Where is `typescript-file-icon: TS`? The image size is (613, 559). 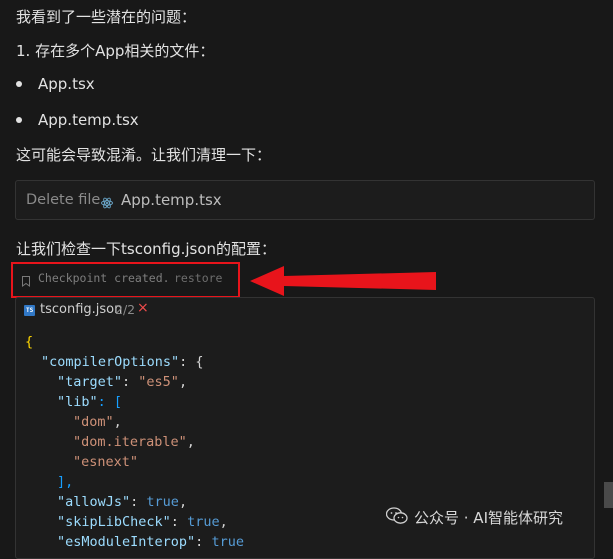 typescript-file-icon: TS is located at coordinates (29, 310).